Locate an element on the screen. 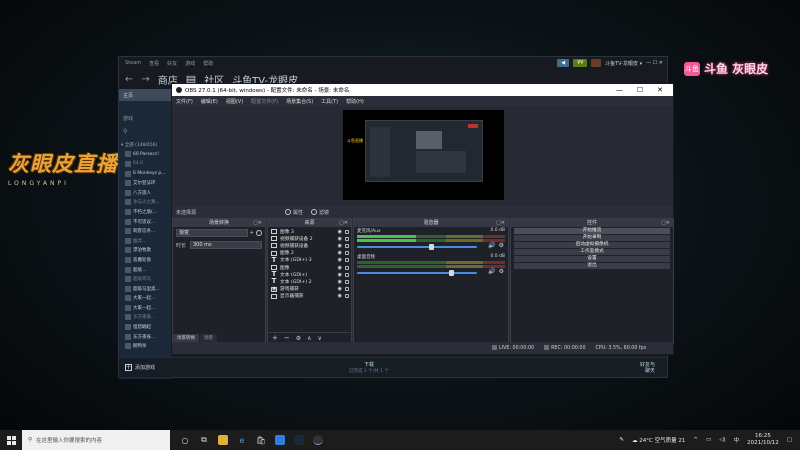  pen-icon: ✎ is located at coordinates (621, 440).